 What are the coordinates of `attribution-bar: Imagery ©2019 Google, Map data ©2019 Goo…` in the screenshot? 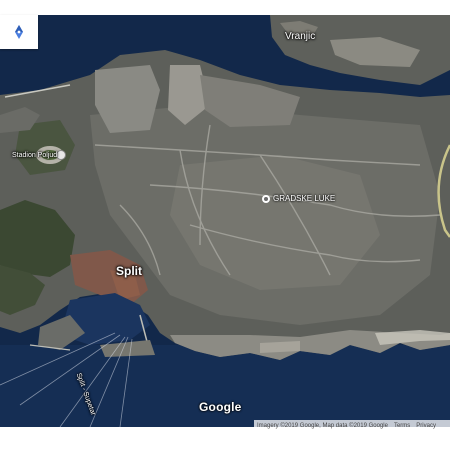 It's located at (352, 425).